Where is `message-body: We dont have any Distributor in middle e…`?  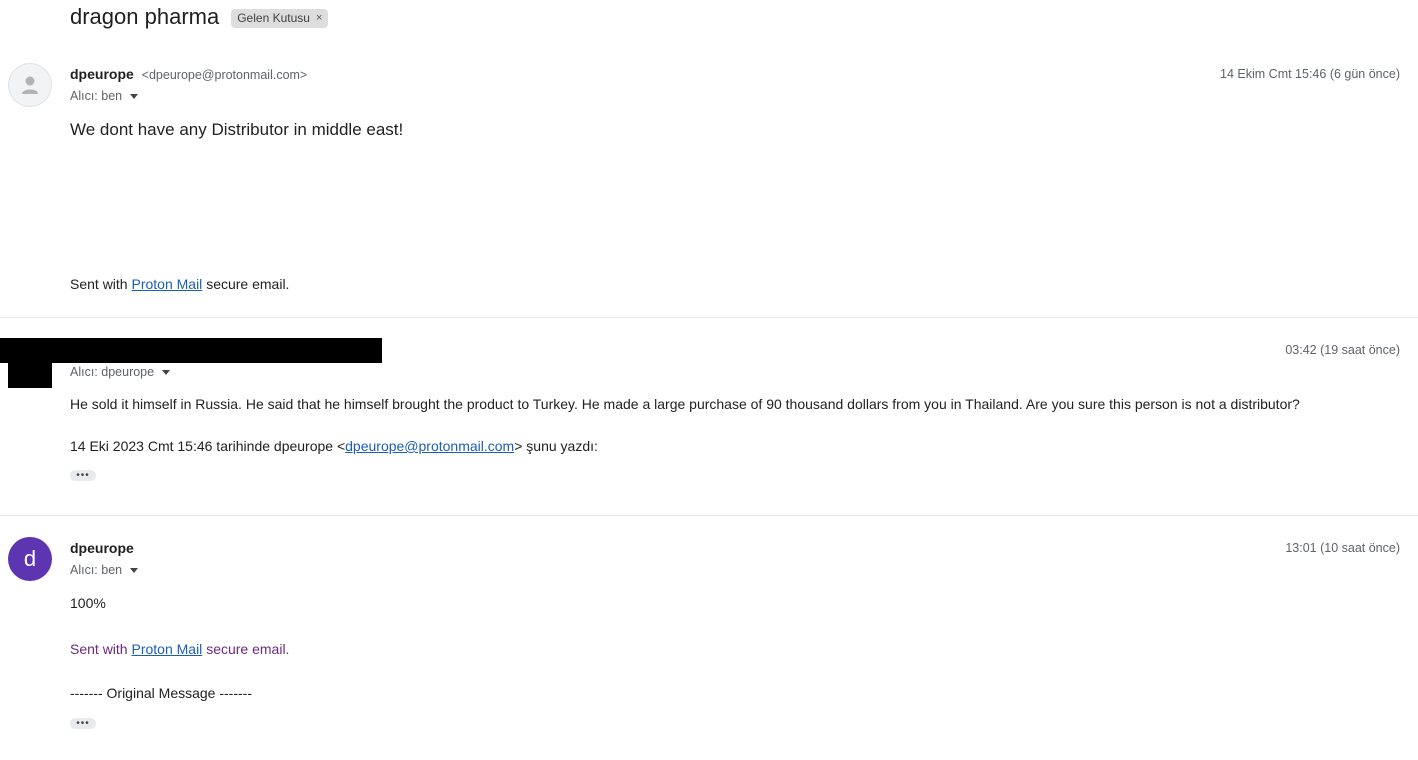 message-body: We dont have any Distributor in middle e… is located at coordinates (237, 129).